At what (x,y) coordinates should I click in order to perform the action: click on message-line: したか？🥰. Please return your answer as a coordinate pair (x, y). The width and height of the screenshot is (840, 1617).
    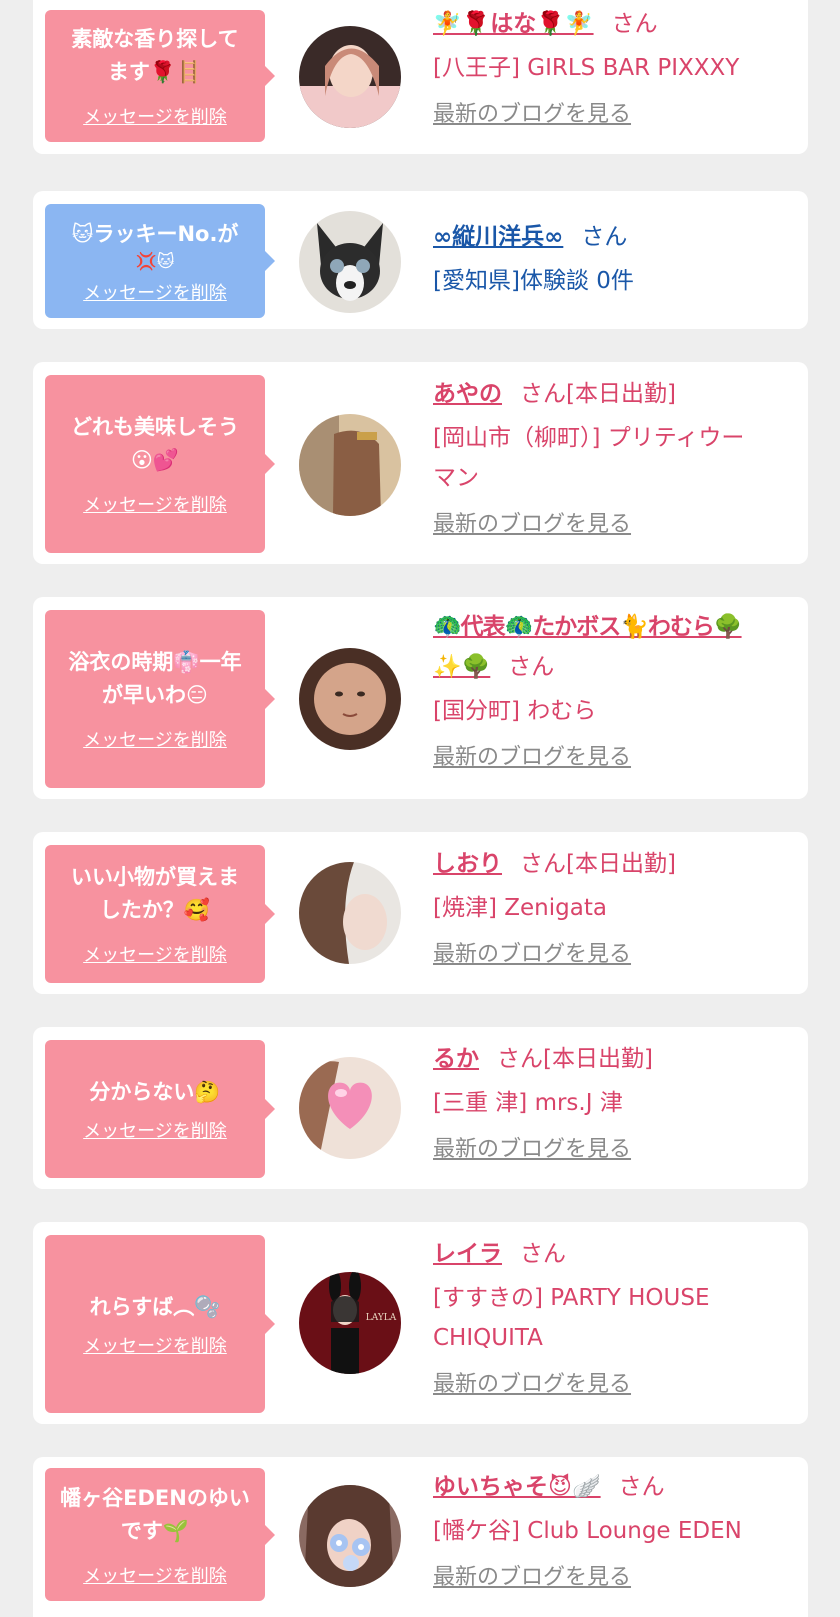
    Looking at the image, I should click on (155, 910).